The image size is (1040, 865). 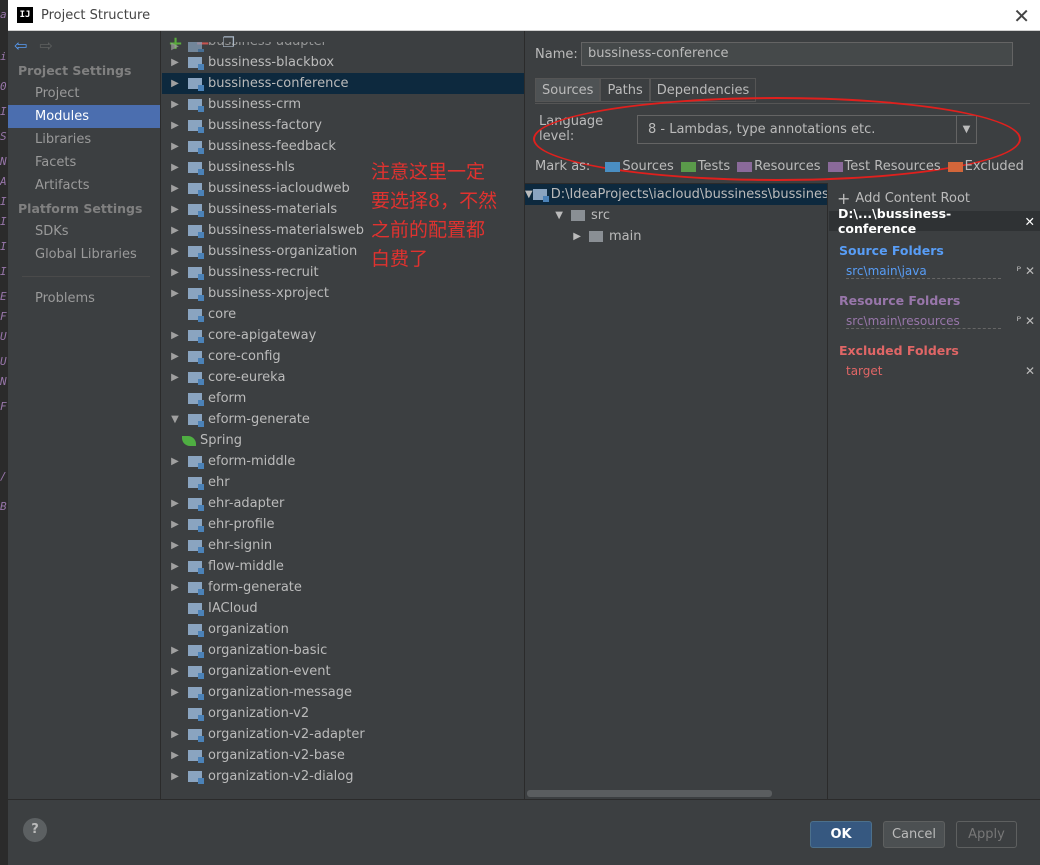 I want to click on module-row: ▶ bussiness-conference, so click(x=343, y=83).